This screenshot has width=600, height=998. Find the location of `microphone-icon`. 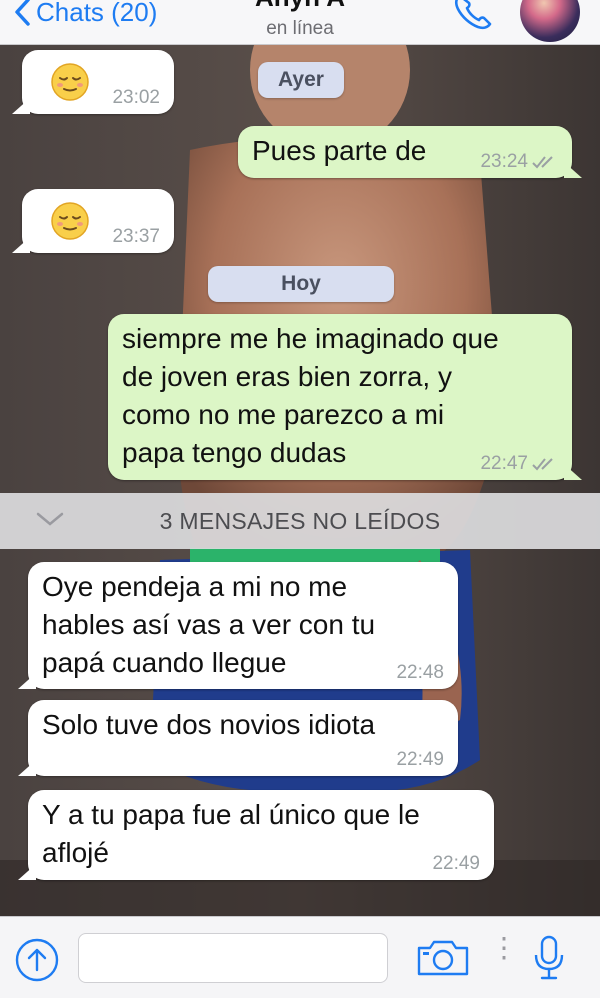

microphone-icon is located at coordinates (549, 958).